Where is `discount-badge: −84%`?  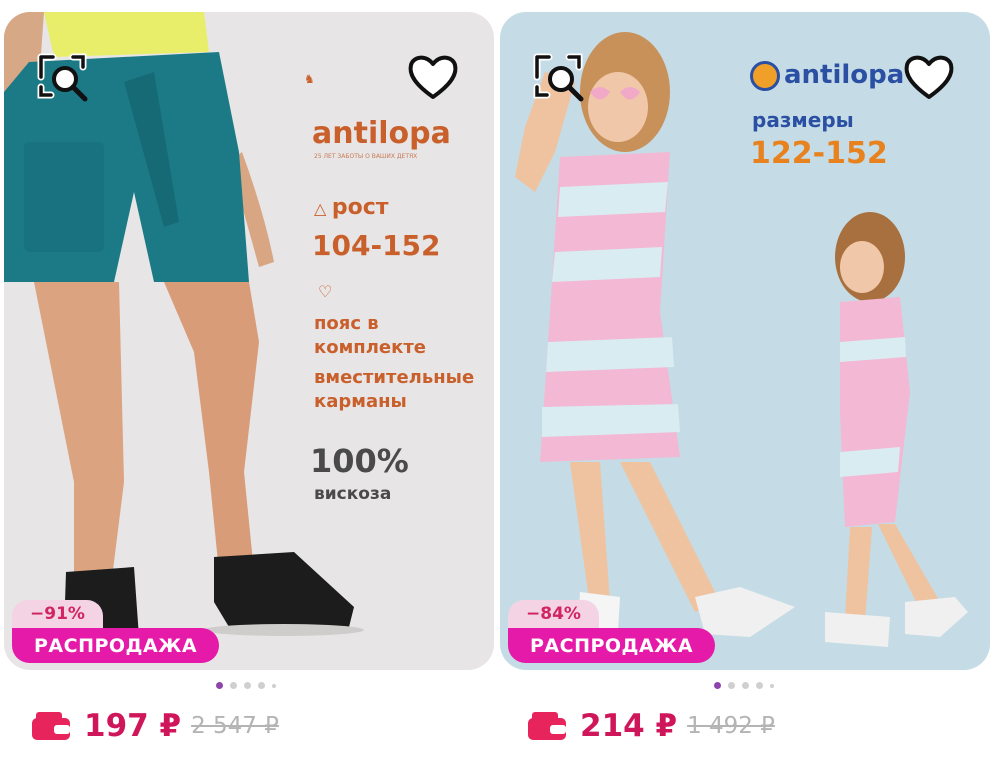
discount-badge: −84% is located at coordinates (553, 614).